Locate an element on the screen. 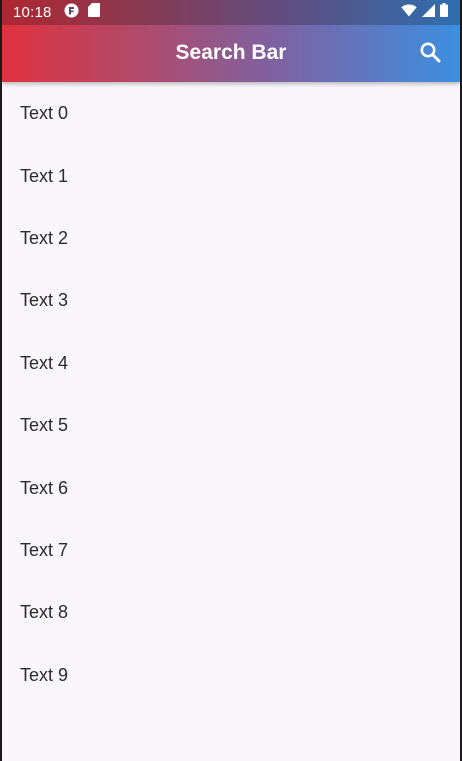 The height and width of the screenshot is (761, 462). status-bar: 10:18 is located at coordinates (231, 12).